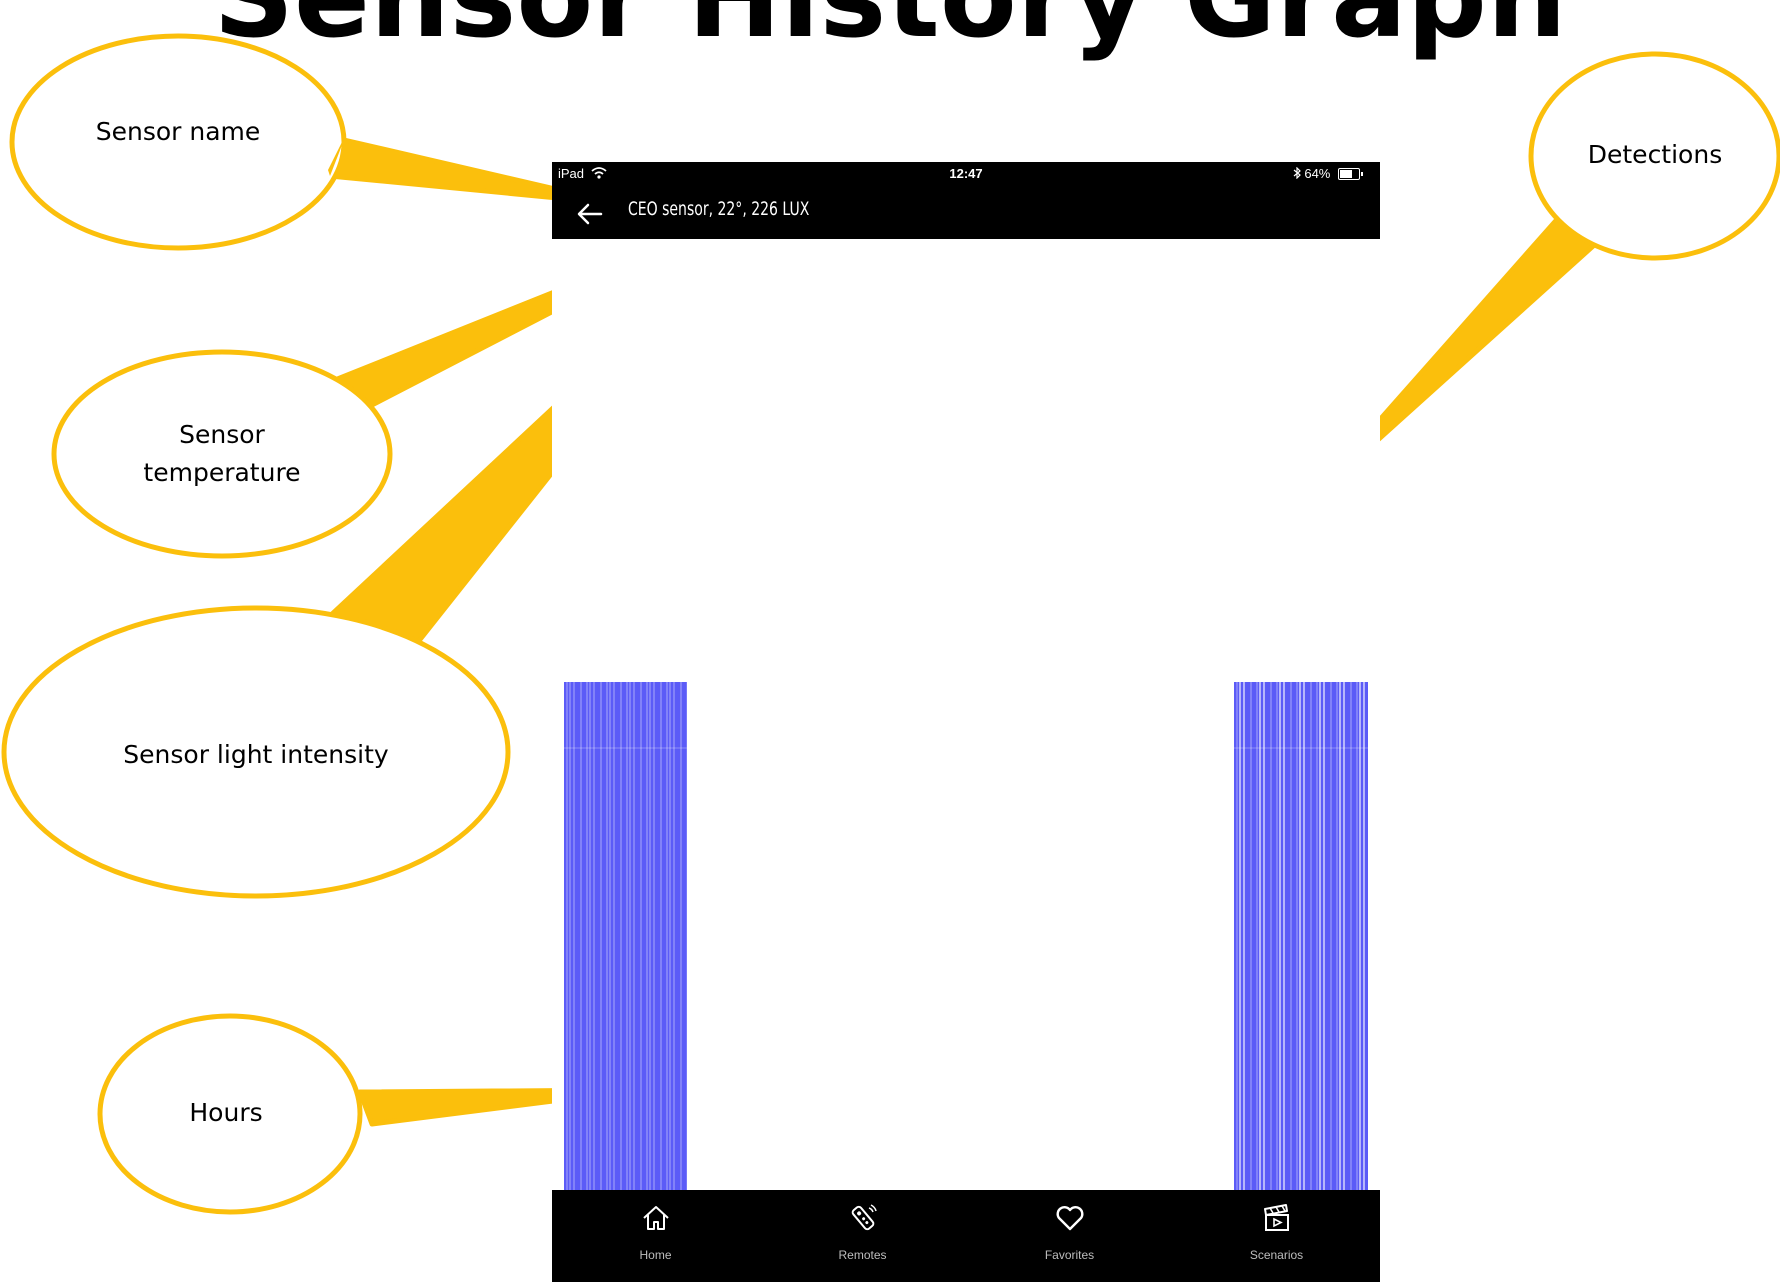  What do you see at coordinates (655, 1236) in the screenshot?
I see `tab-home: Home` at bounding box center [655, 1236].